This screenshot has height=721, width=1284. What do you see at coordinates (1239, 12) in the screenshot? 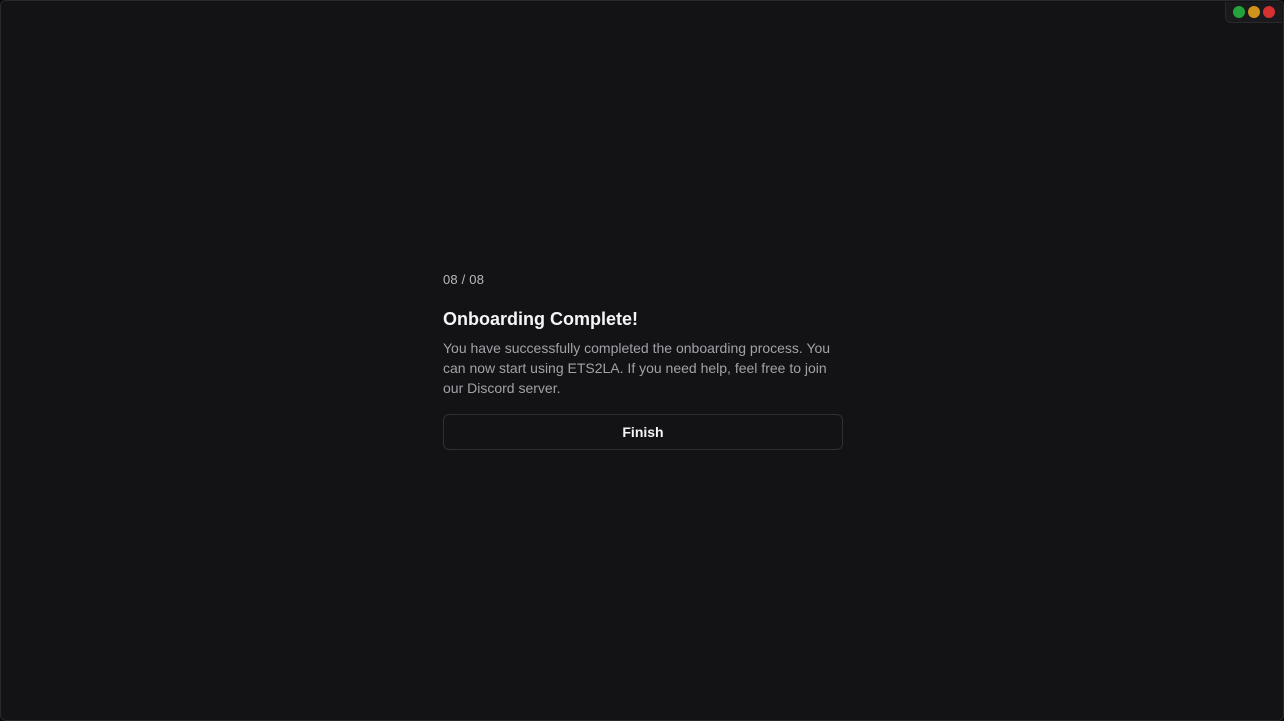
I see `minimize-dot-icon` at bounding box center [1239, 12].